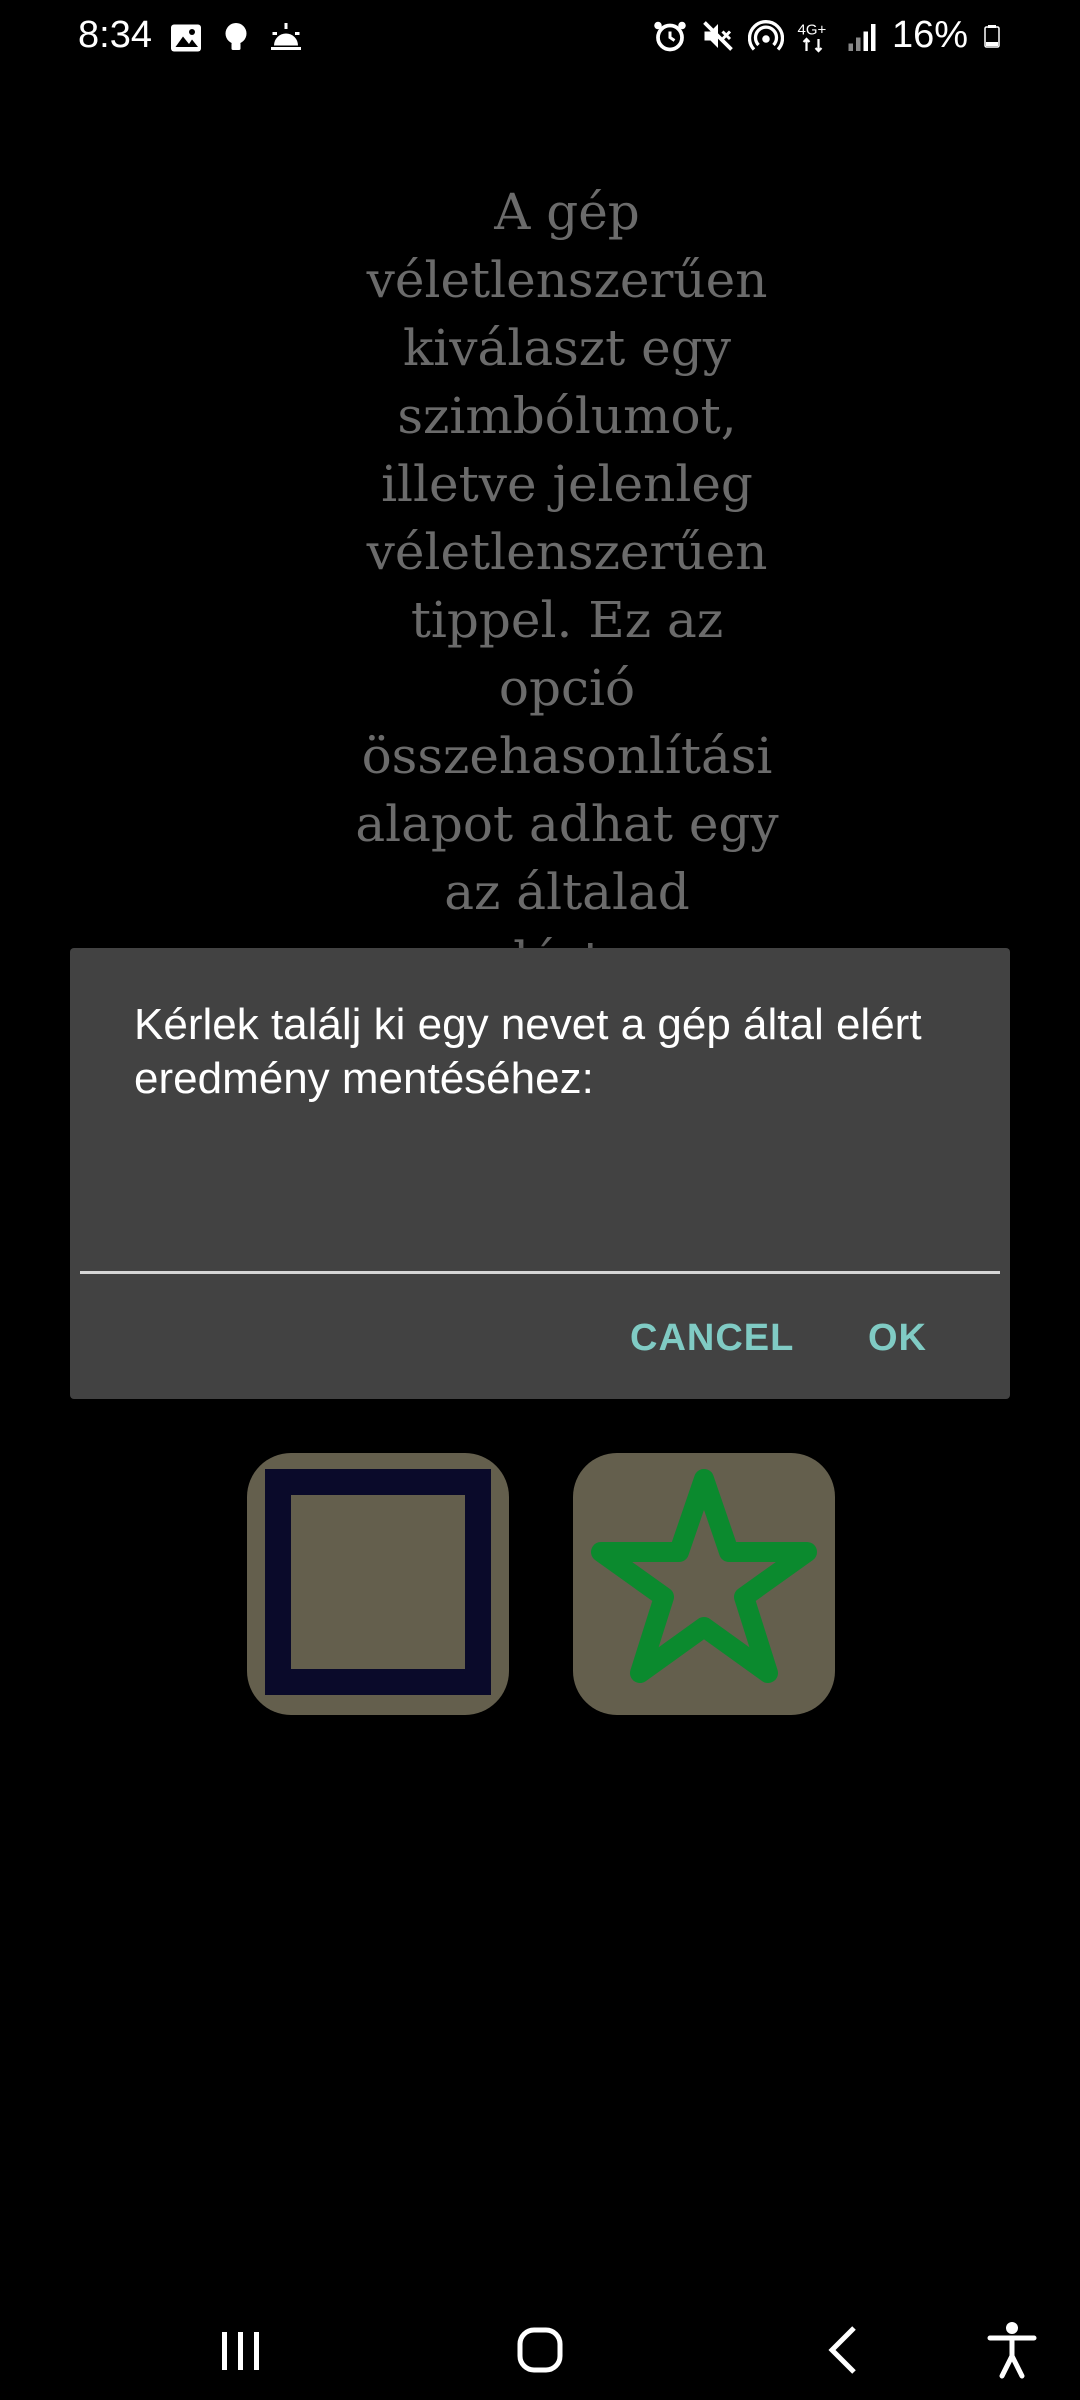  Describe the element at coordinates (540, 2350) in the screenshot. I see `home-icon` at that location.